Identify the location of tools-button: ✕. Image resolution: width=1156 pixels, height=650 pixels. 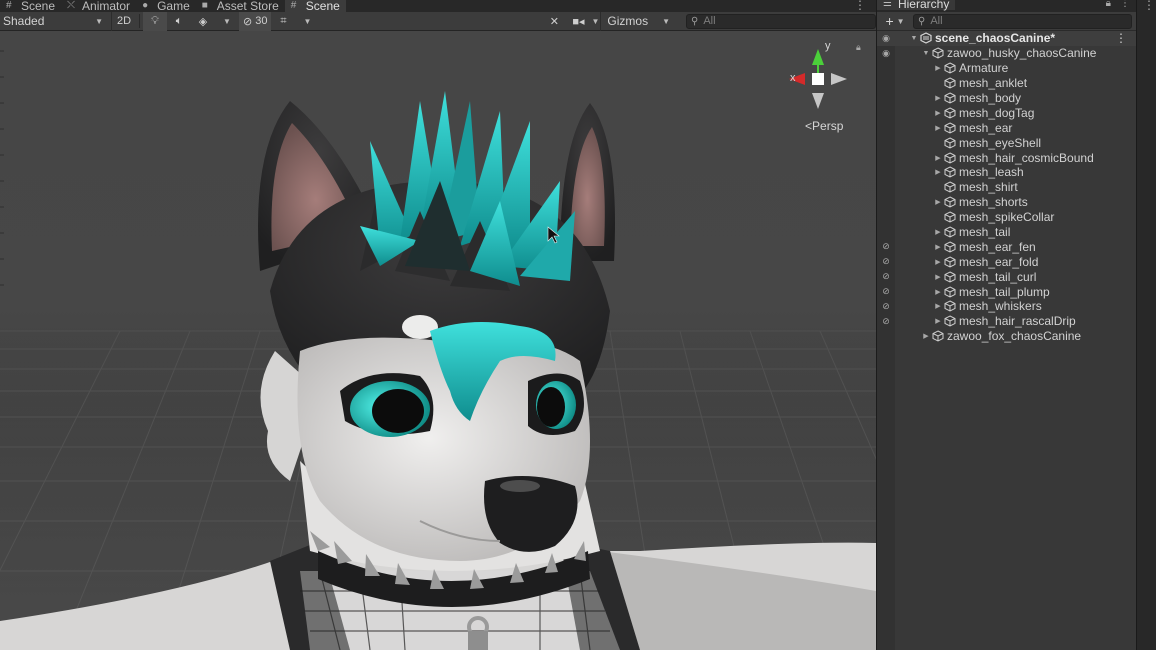
(554, 21).